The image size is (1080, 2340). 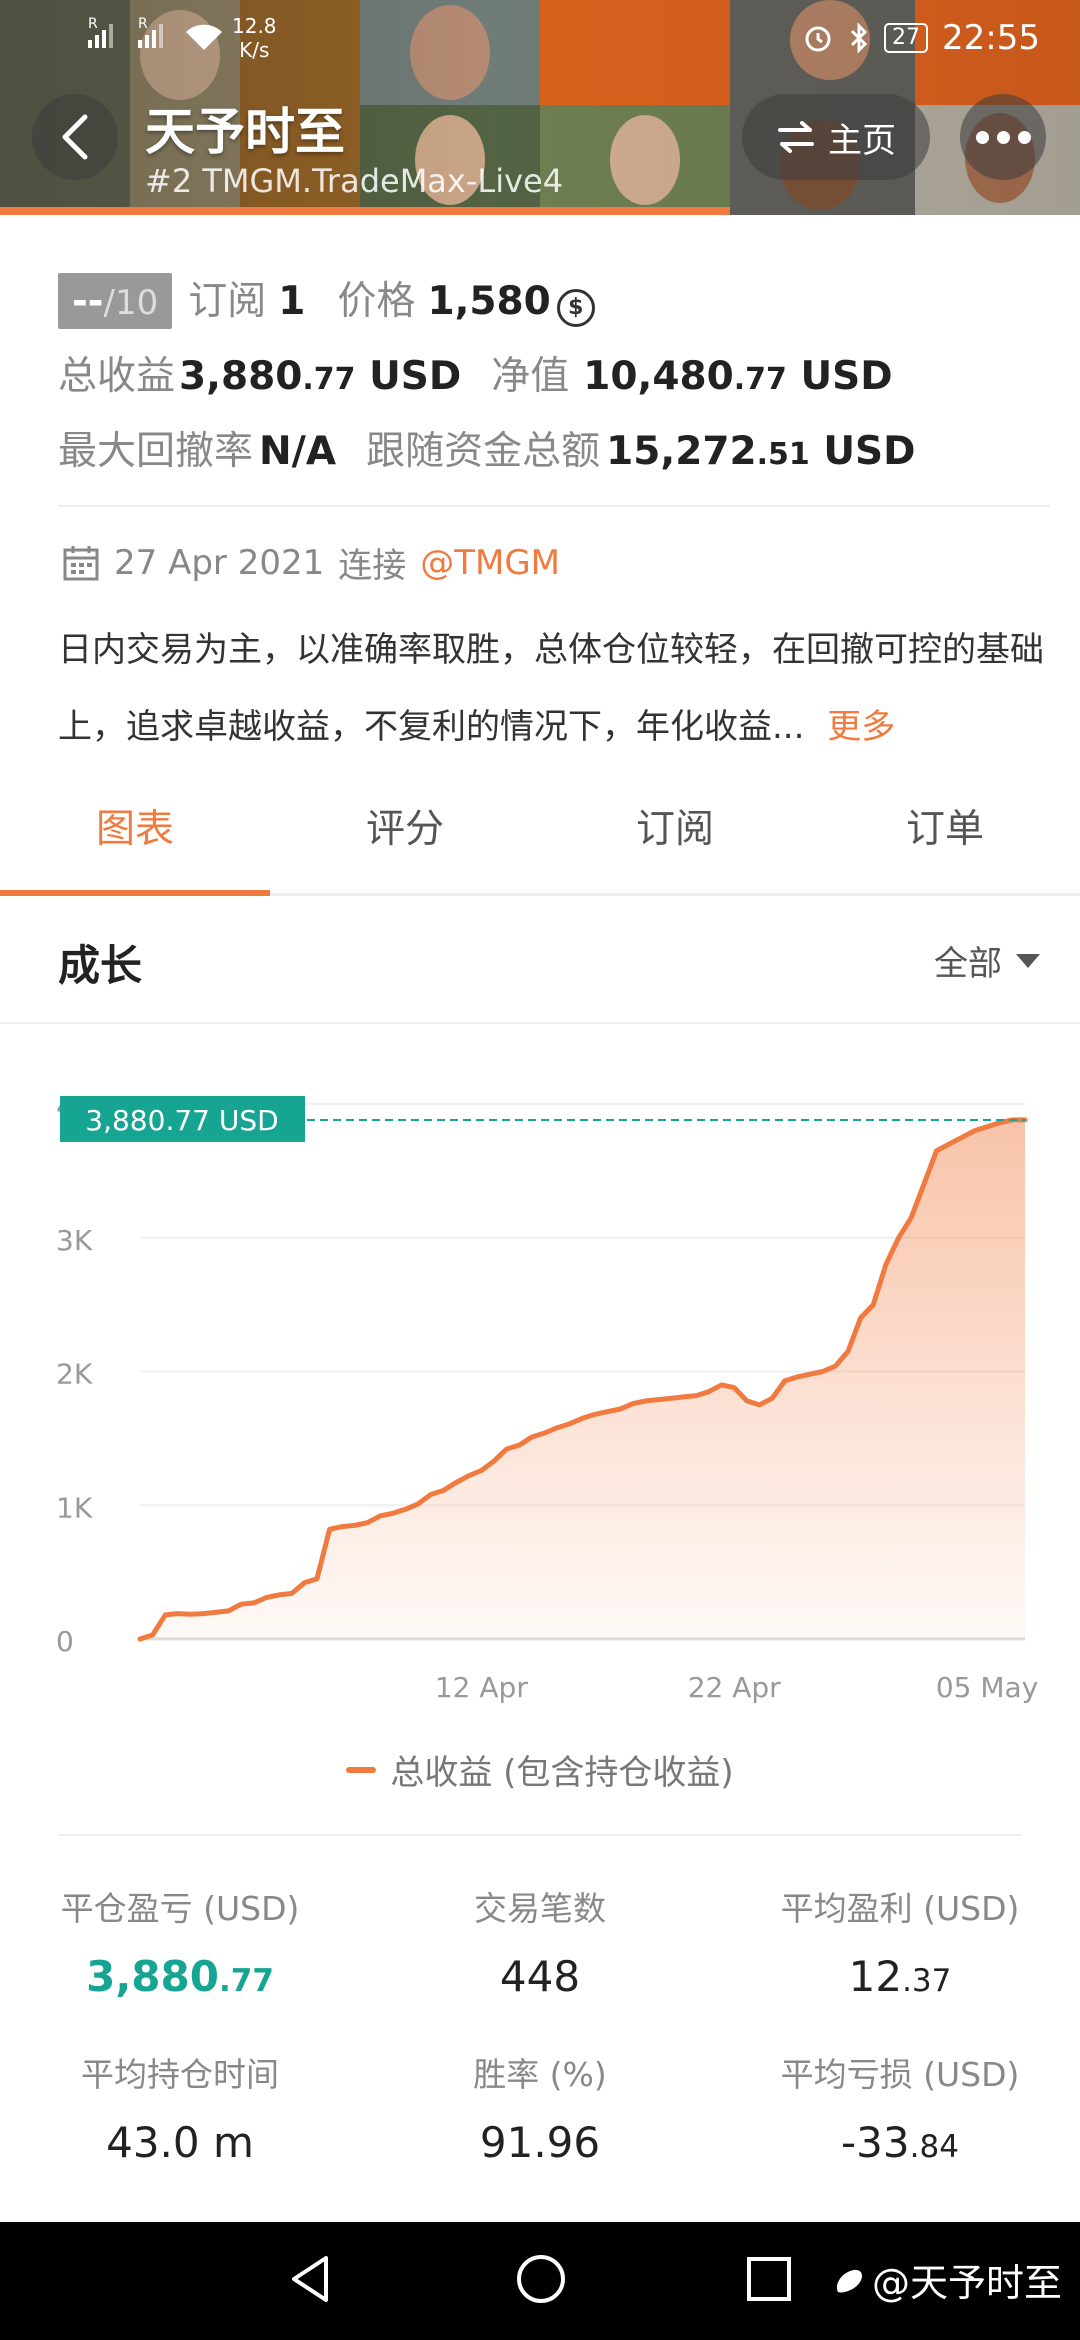 What do you see at coordinates (180, 2107) in the screenshot?
I see `stat-avg-hold-time: 平均持仓时间 43.0 m` at bounding box center [180, 2107].